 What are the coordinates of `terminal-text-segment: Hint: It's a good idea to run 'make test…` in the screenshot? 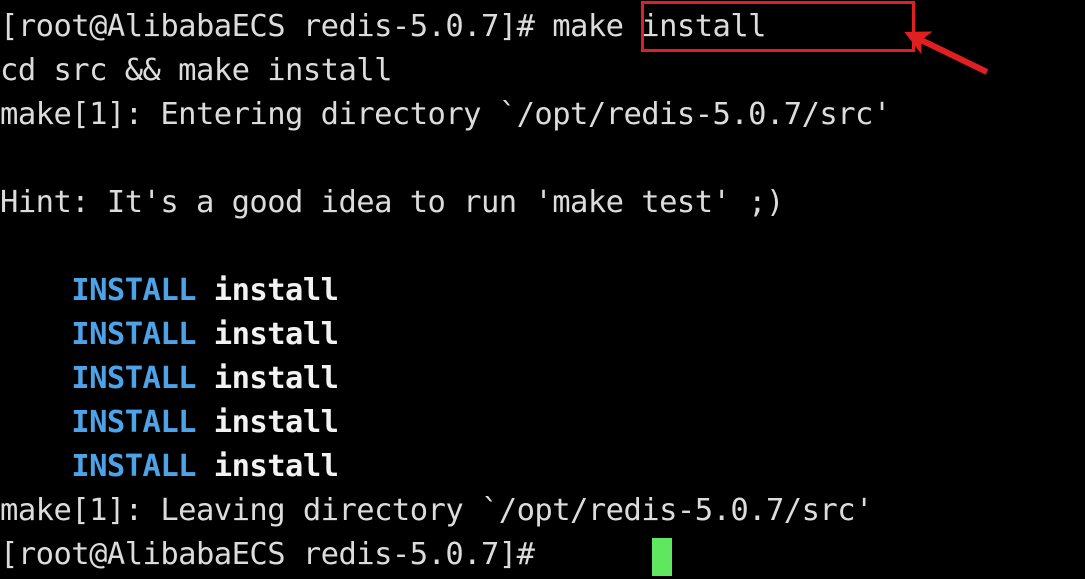 It's located at (392, 202).